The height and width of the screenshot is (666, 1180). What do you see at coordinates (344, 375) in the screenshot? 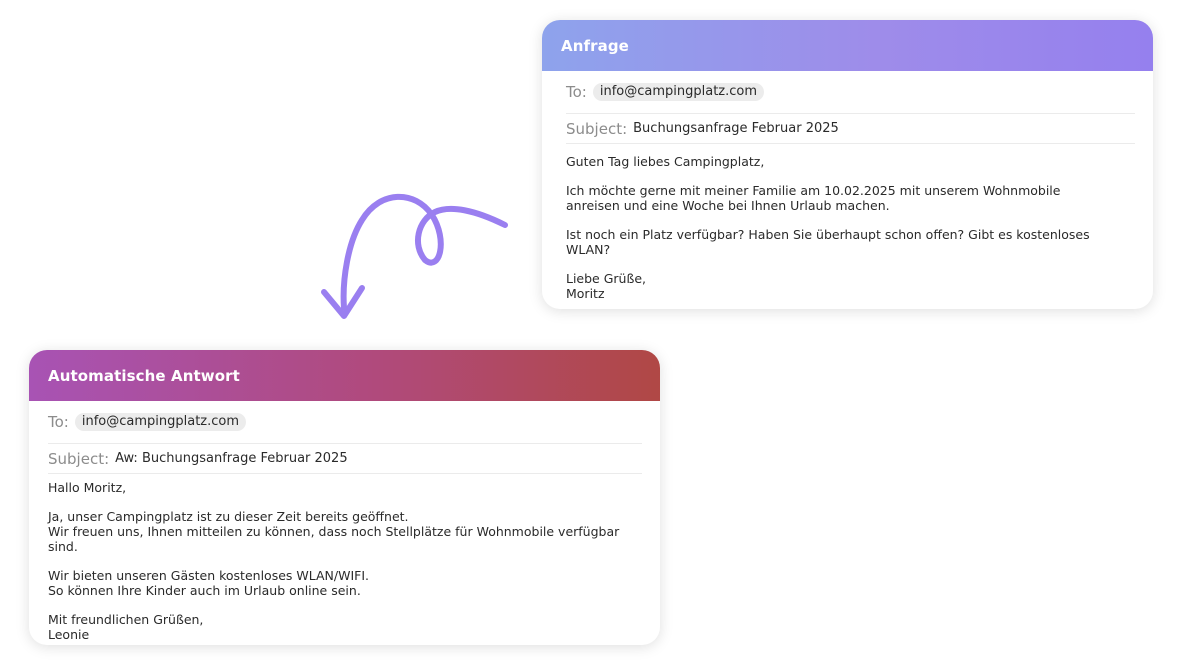
I see `reply-card-title: Automatische Antwort` at bounding box center [344, 375].